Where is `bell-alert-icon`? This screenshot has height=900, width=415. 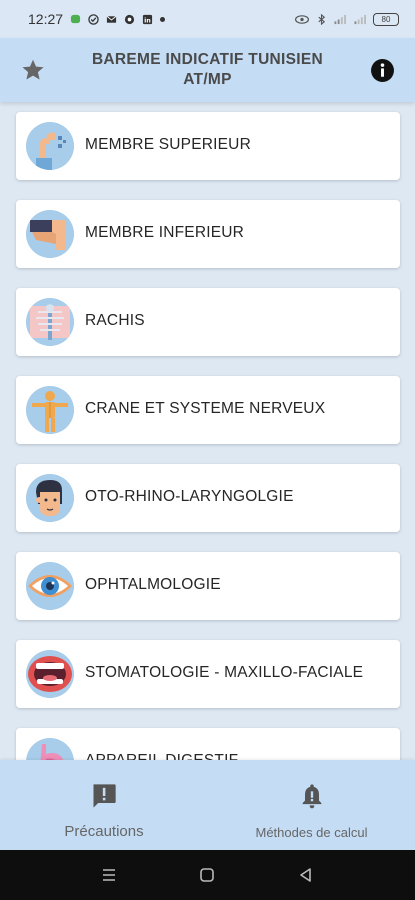 bell-alert-icon is located at coordinates (312, 796).